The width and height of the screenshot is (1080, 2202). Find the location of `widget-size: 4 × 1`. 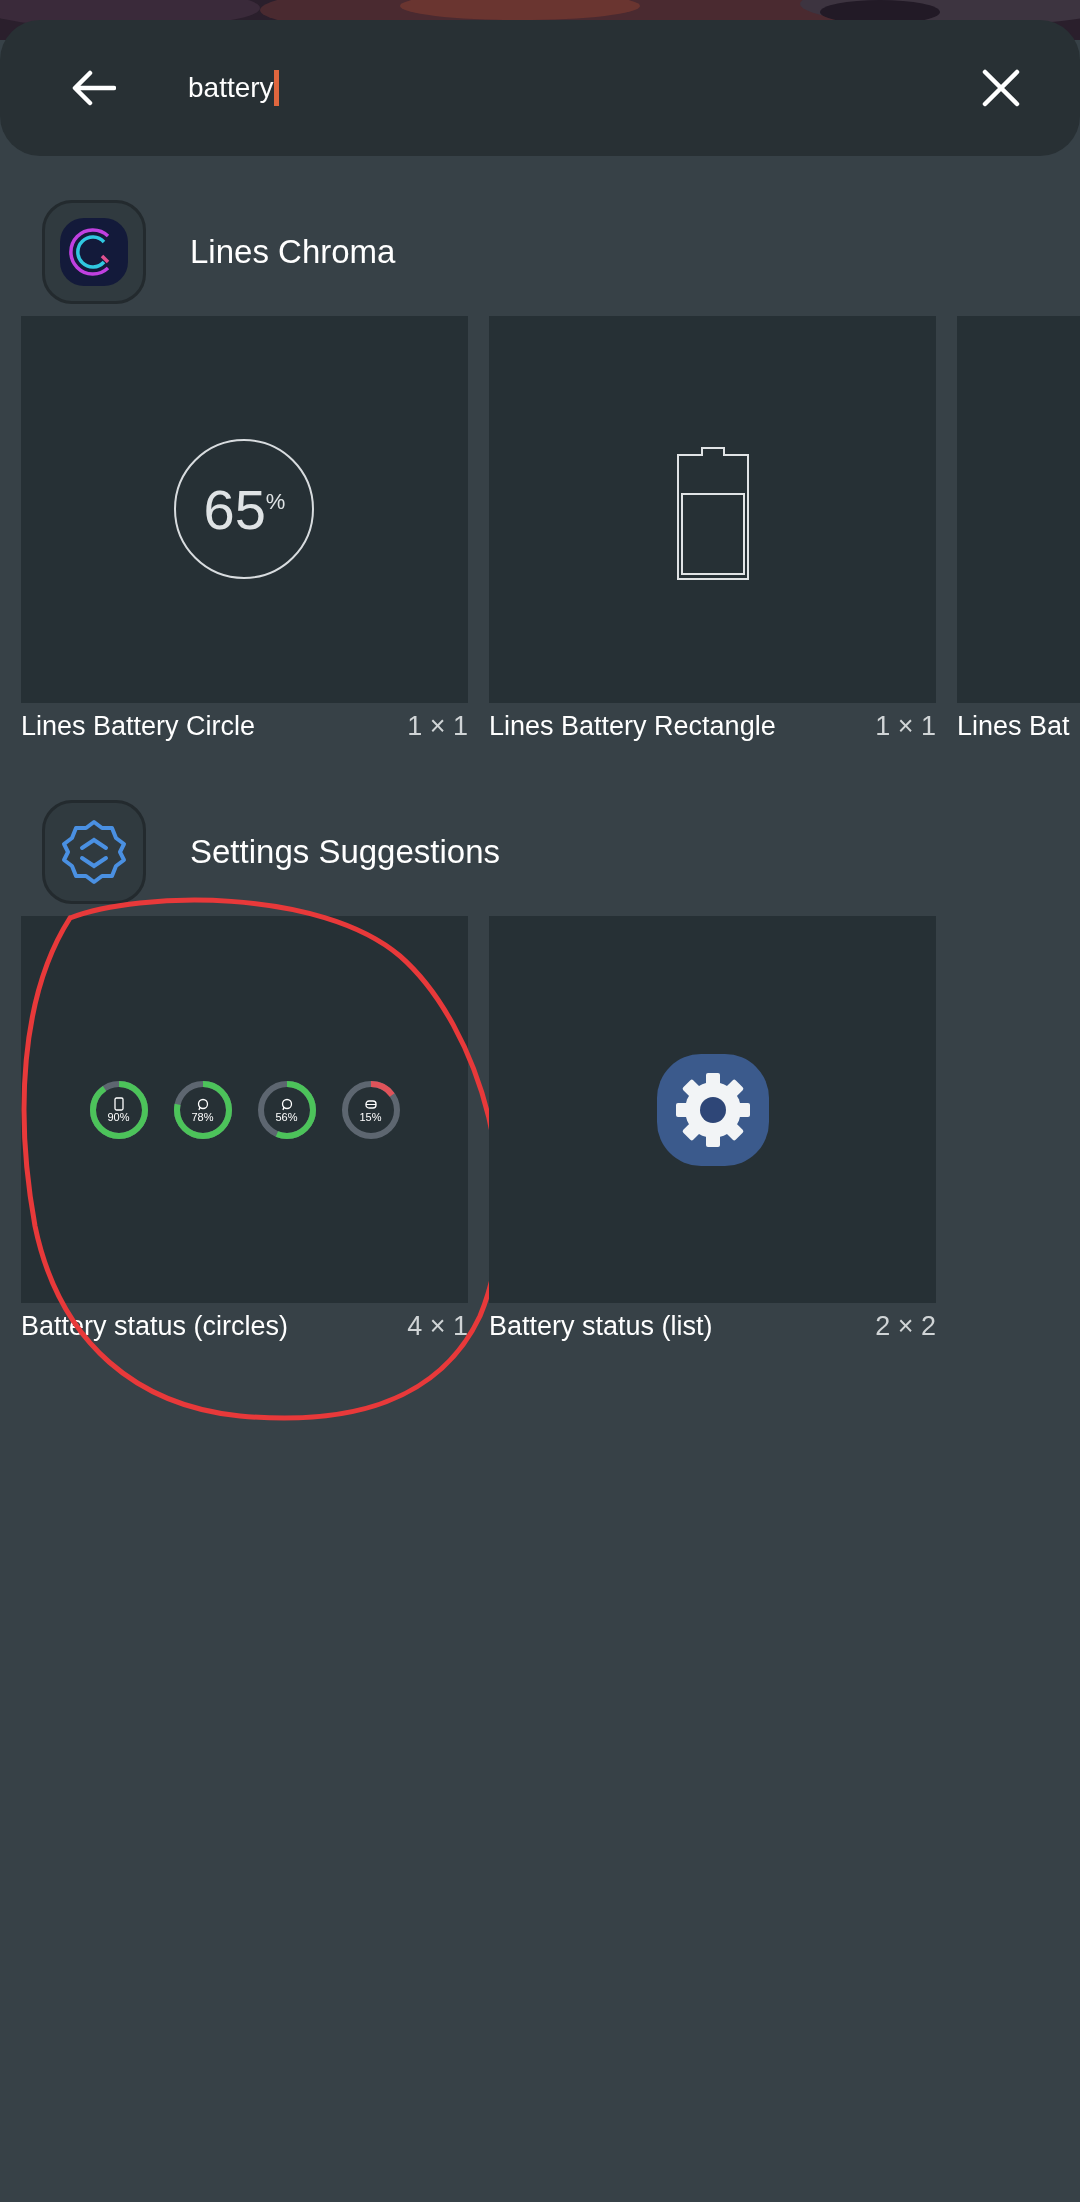

widget-size: 4 × 1 is located at coordinates (437, 1326).